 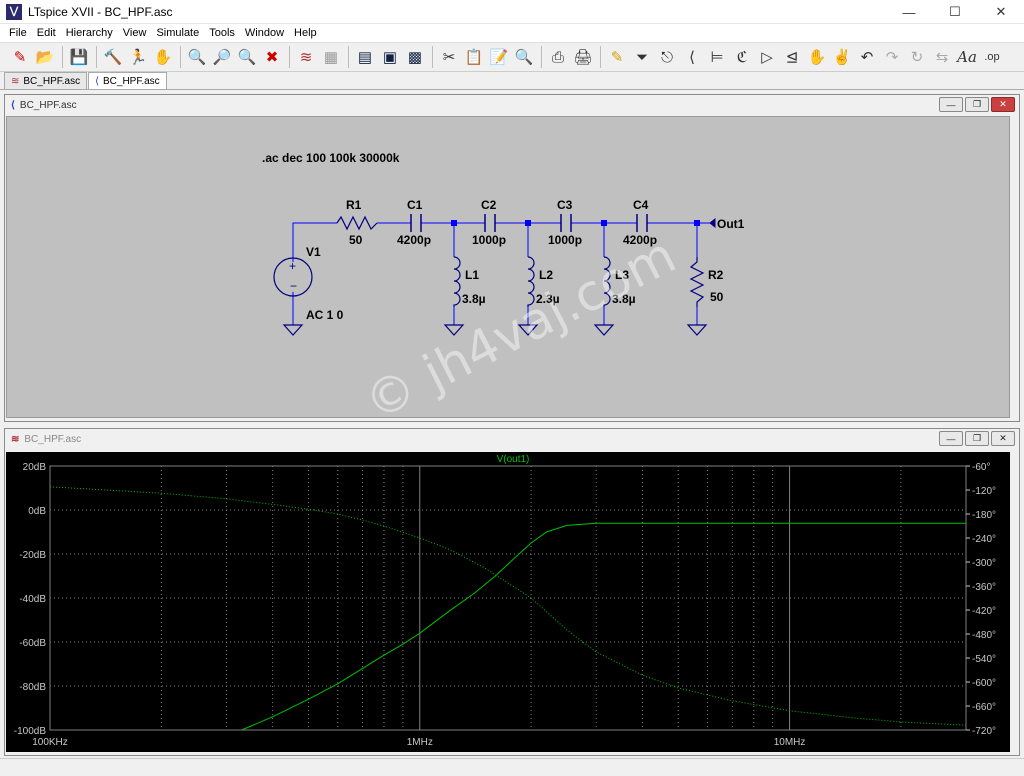 What do you see at coordinates (37, 511) in the screenshot?
I see `y-tick-label: 0dB` at bounding box center [37, 511].